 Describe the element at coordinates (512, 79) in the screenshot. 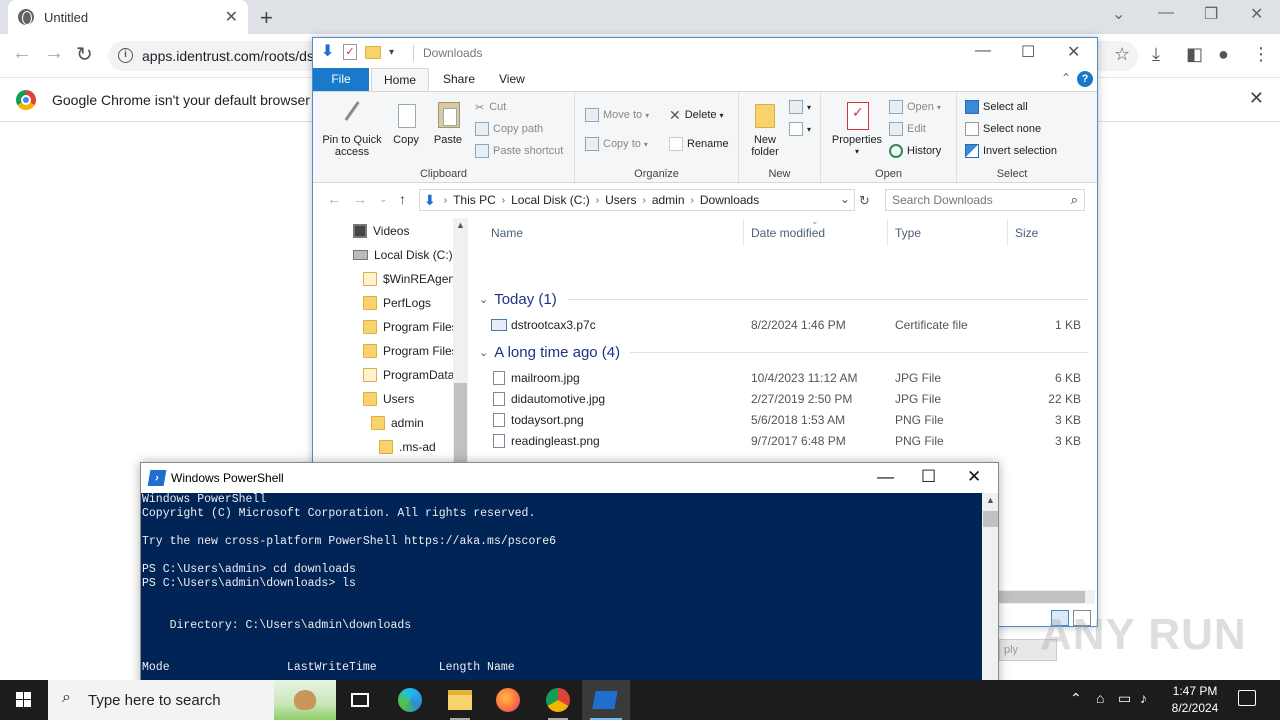

I see `tab-view: View` at that location.